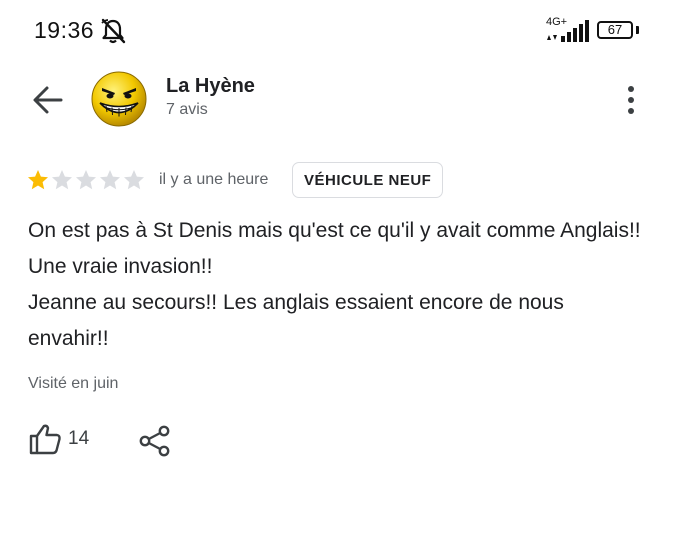 This screenshot has width=680, height=551. I want to click on vehicle-tag-chip: VÉHICULE NEUF, so click(368, 180).